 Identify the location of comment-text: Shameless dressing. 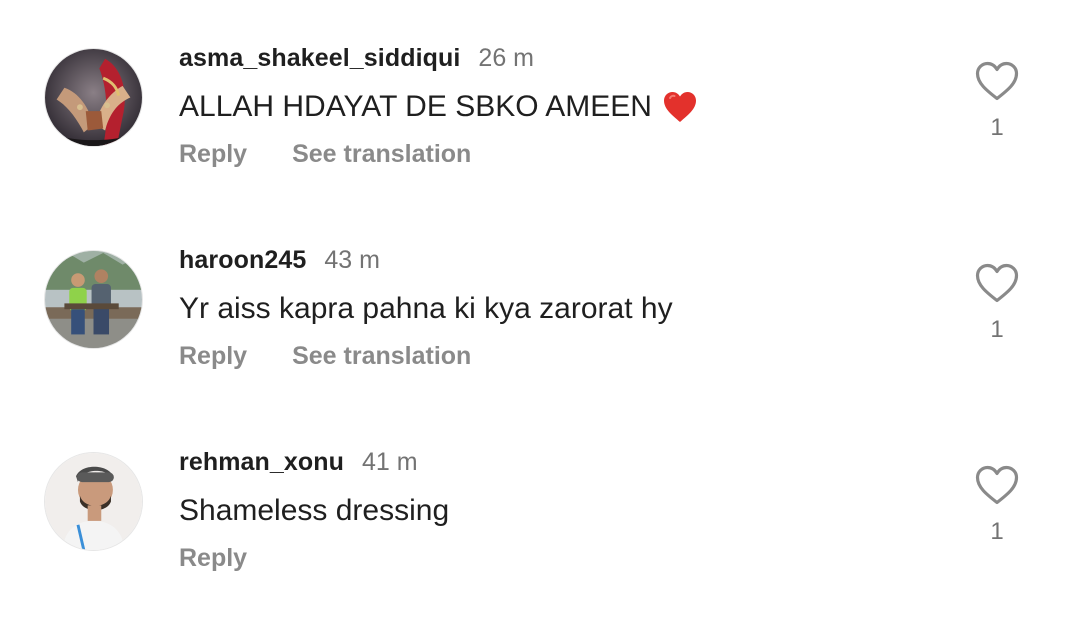
(314, 511).